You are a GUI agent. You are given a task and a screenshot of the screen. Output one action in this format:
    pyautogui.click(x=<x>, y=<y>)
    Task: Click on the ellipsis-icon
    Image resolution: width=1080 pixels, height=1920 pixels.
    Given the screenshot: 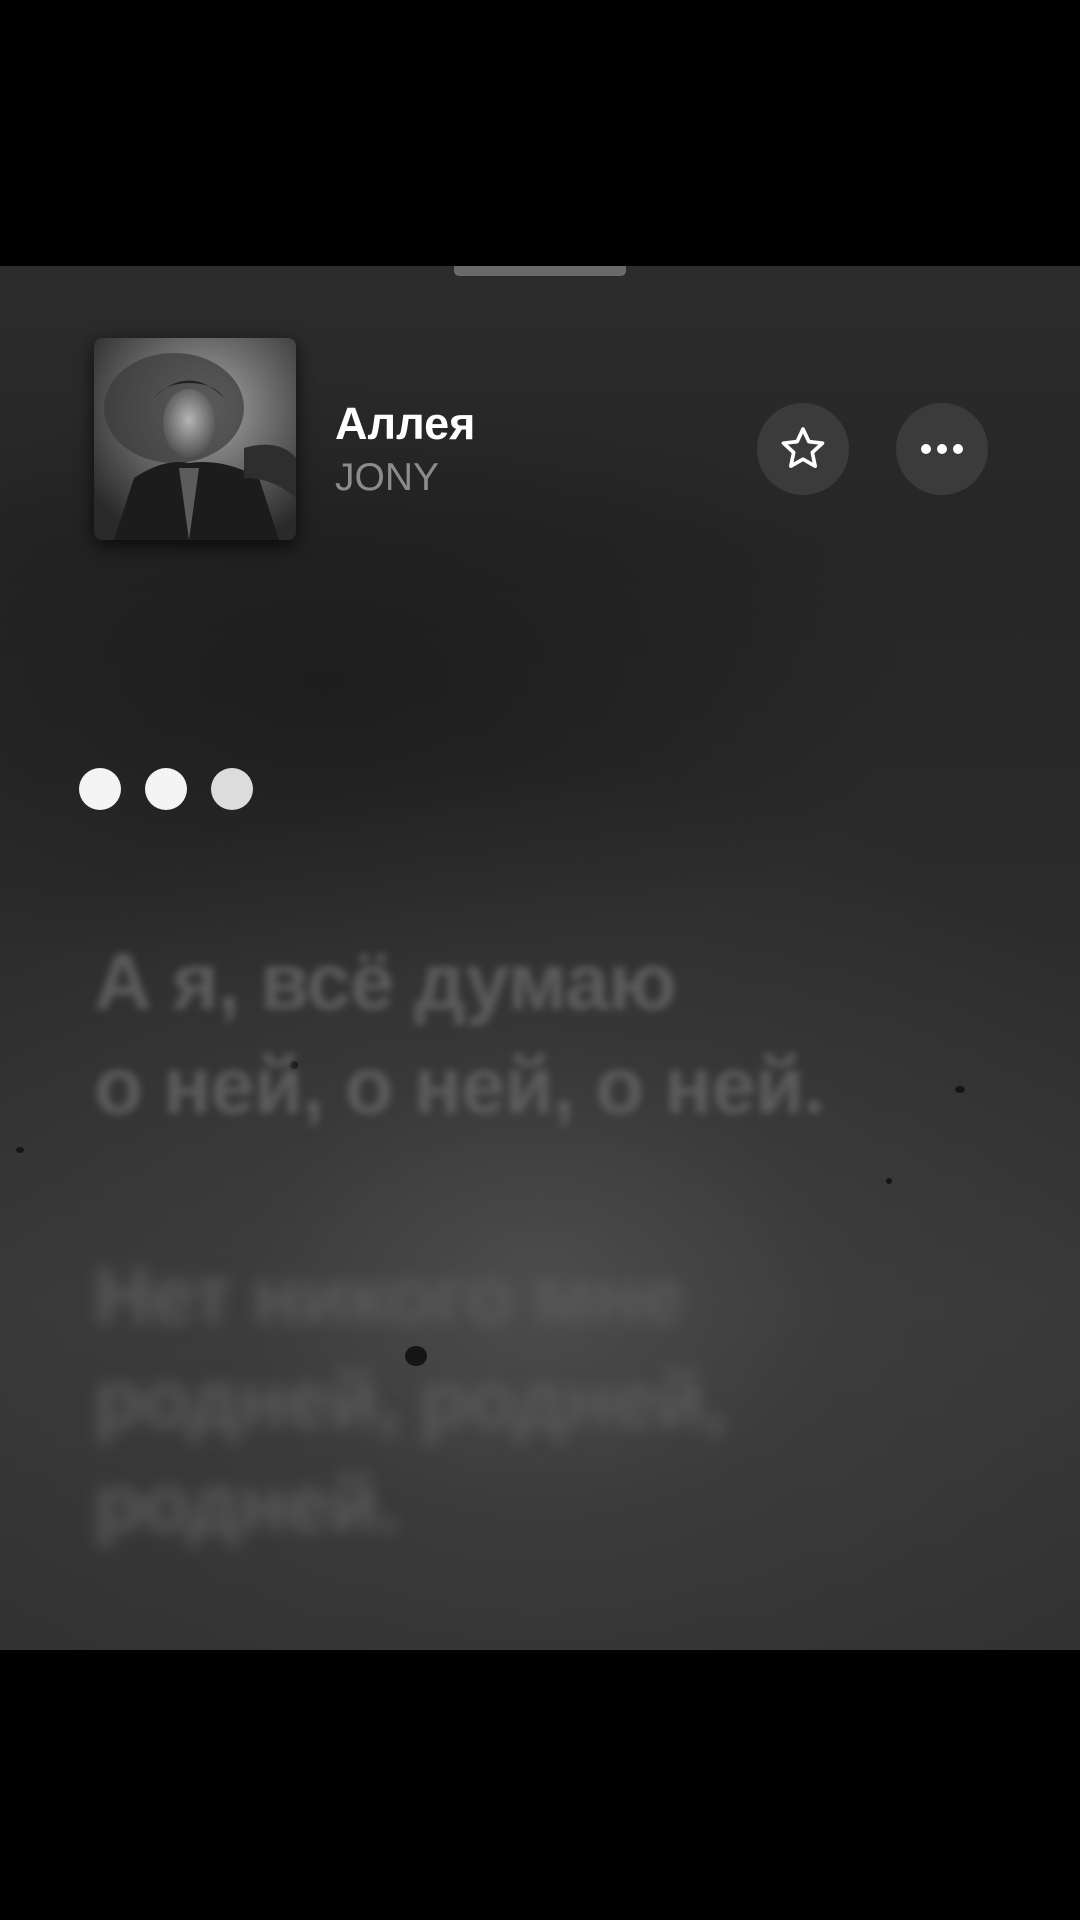 What is the action you would take?
    pyautogui.click(x=942, y=449)
    